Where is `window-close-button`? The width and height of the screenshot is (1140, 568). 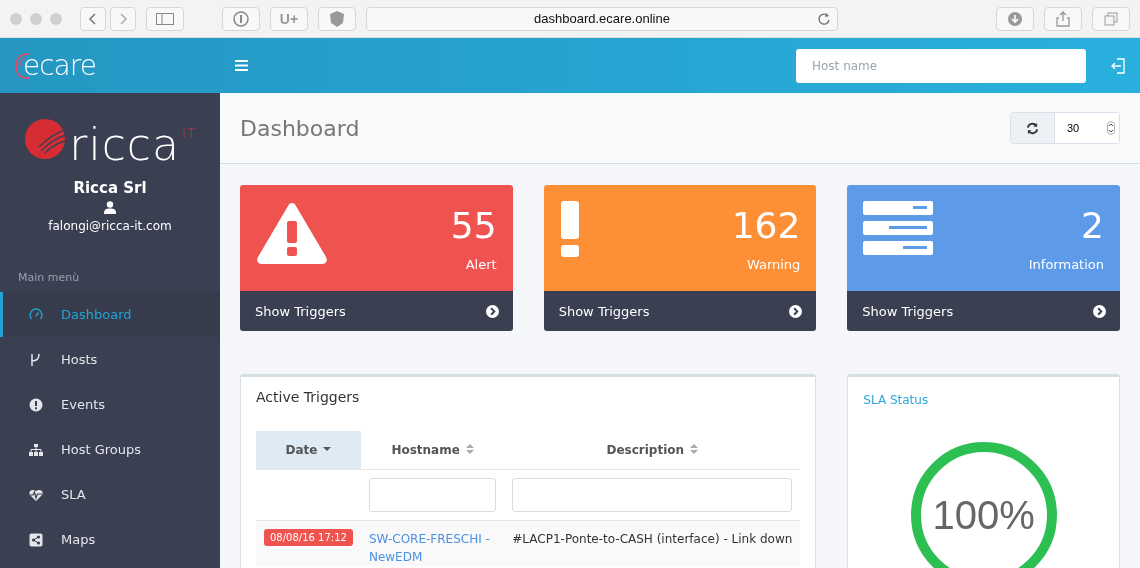
window-close-button is located at coordinates (16, 18).